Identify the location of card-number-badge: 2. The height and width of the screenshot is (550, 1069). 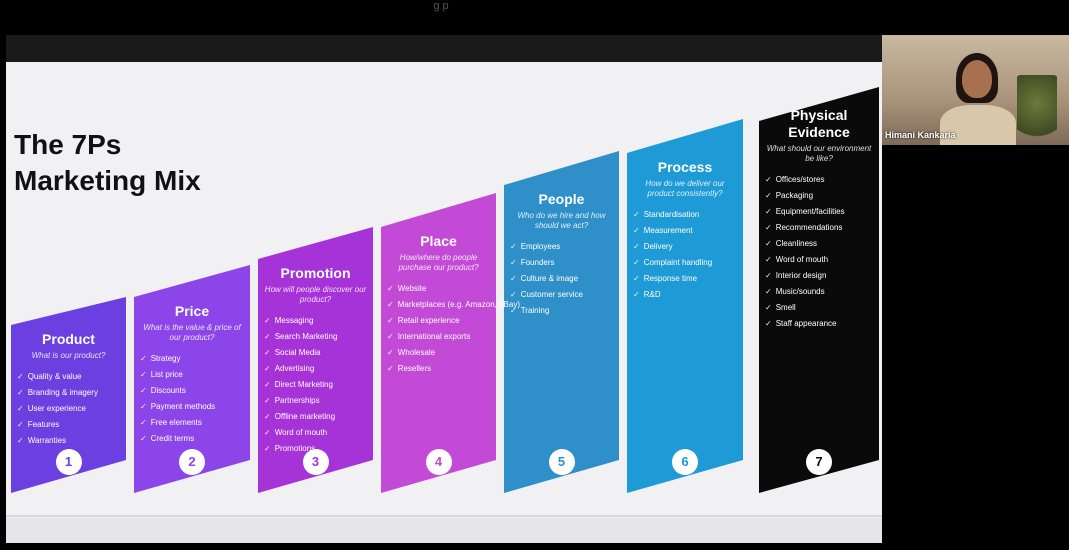
(192, 461).